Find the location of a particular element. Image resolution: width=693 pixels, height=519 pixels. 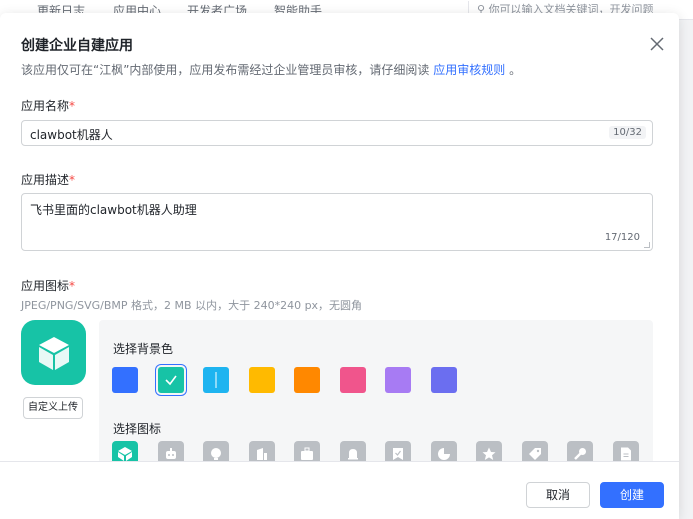

description-label: 应用描述* is located at coordinates (48, 179).